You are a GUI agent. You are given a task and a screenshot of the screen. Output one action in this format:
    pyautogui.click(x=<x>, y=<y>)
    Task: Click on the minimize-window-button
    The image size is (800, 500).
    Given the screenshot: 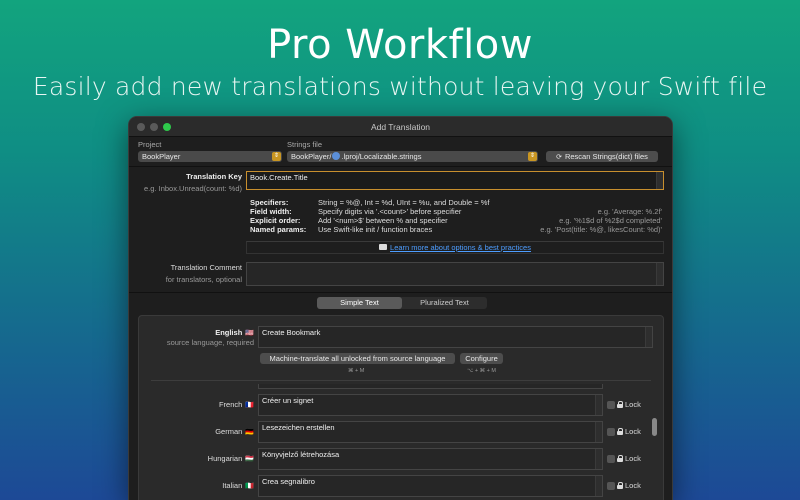 What is the action you would take?
    pyautogui.click(x=154, y=127)
    